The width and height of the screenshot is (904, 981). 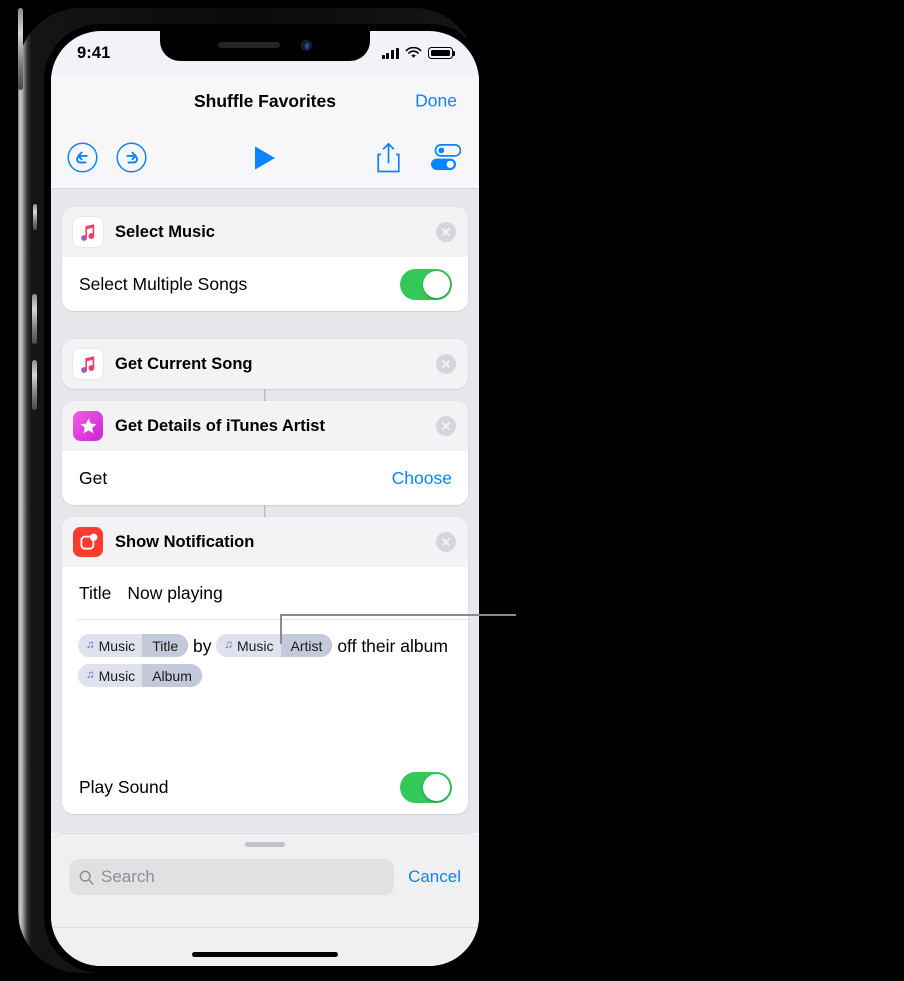 I want to click on callout-line-vertical, so click(x=281, y=629).